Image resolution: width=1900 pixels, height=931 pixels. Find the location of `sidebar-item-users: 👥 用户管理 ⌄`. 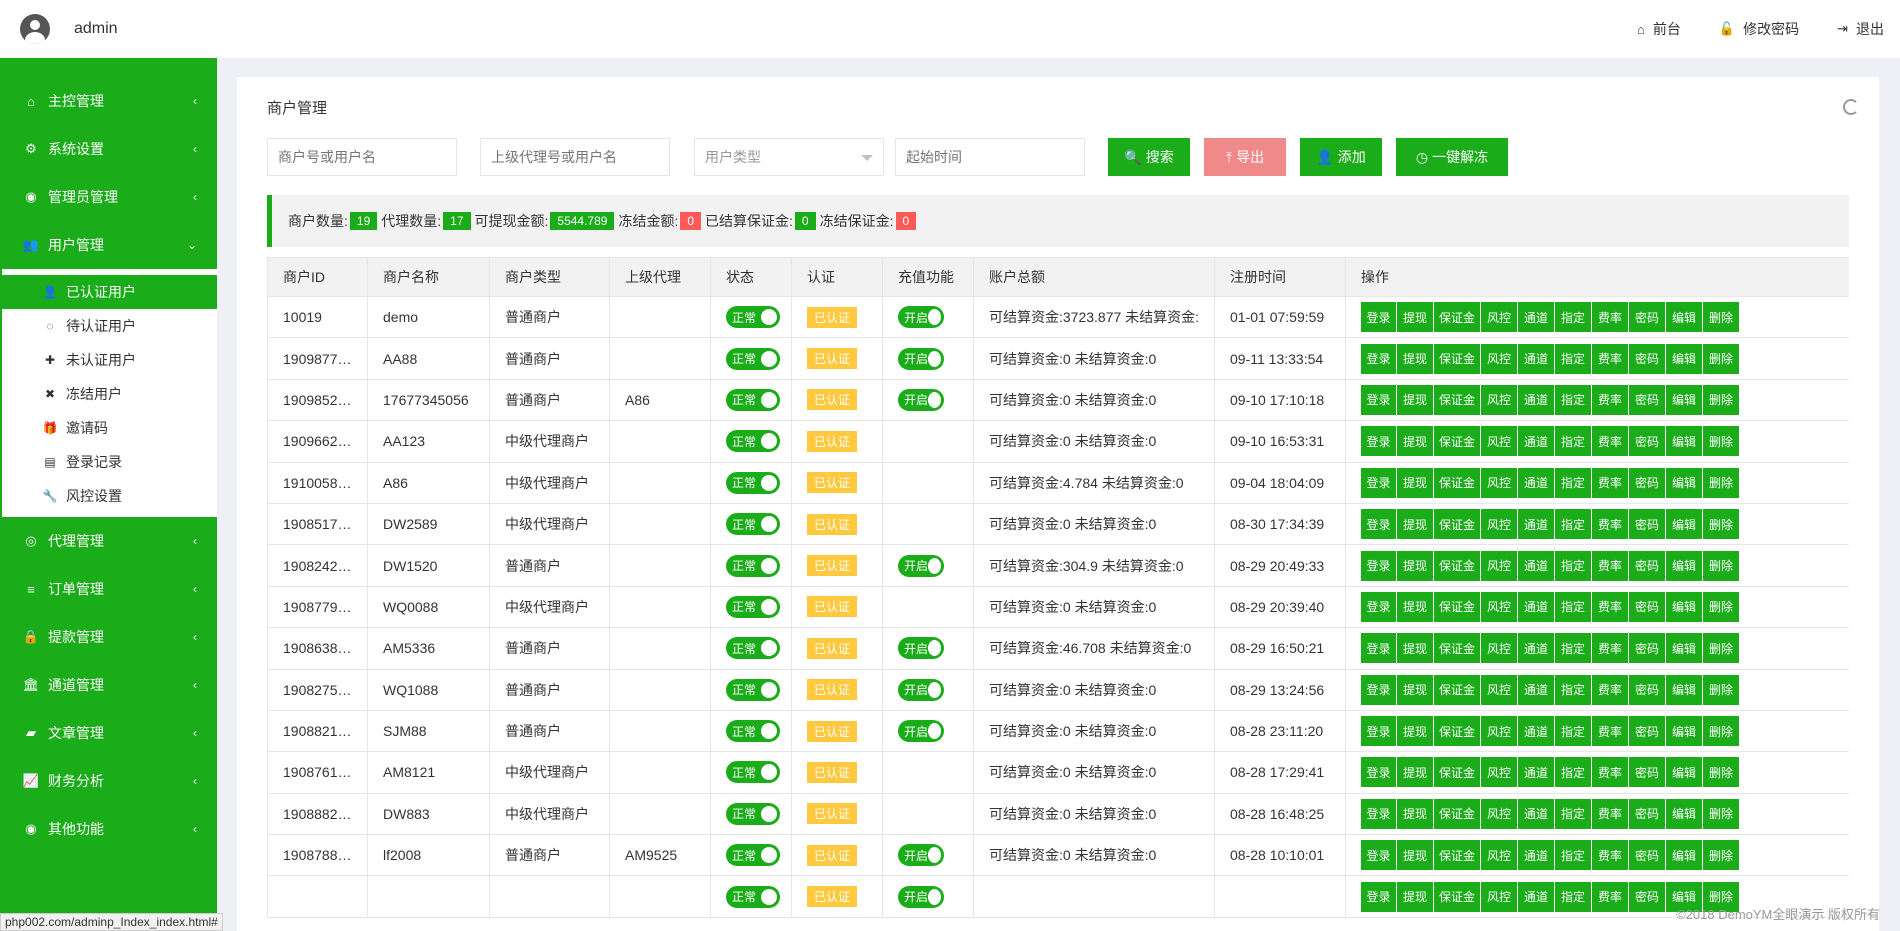

sidebar-item-users: 👥 用户管理 ⌄ is located at coordinates (108, 245).